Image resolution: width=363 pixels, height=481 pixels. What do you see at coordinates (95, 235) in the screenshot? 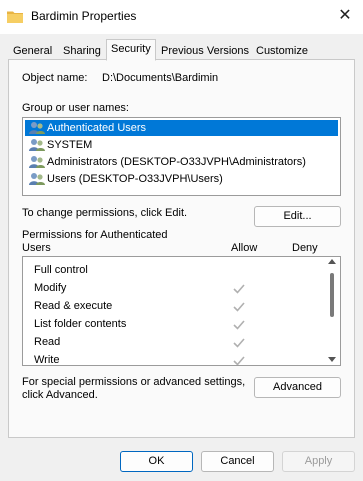
I see `permissions-label: Permissions for Authenticated` at bounding box center [95, 235].